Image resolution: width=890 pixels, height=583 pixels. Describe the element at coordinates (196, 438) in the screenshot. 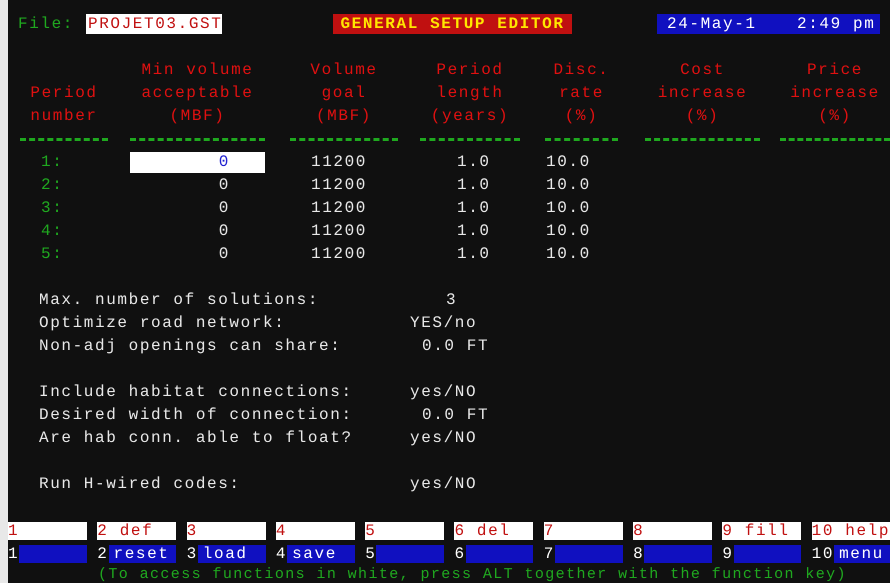

I see `setting-label: Are hab conn. able to float?` at that location.